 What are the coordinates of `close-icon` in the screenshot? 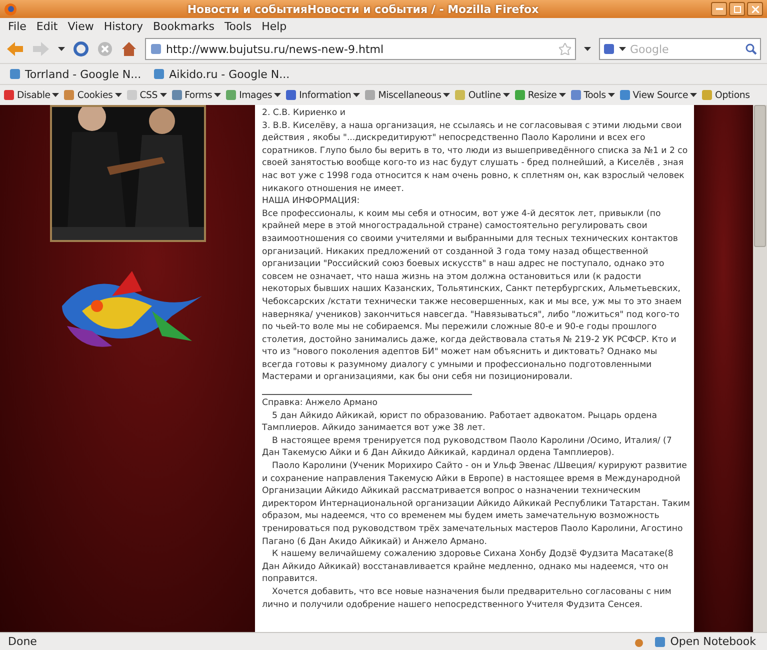 It's located at (755, 9).